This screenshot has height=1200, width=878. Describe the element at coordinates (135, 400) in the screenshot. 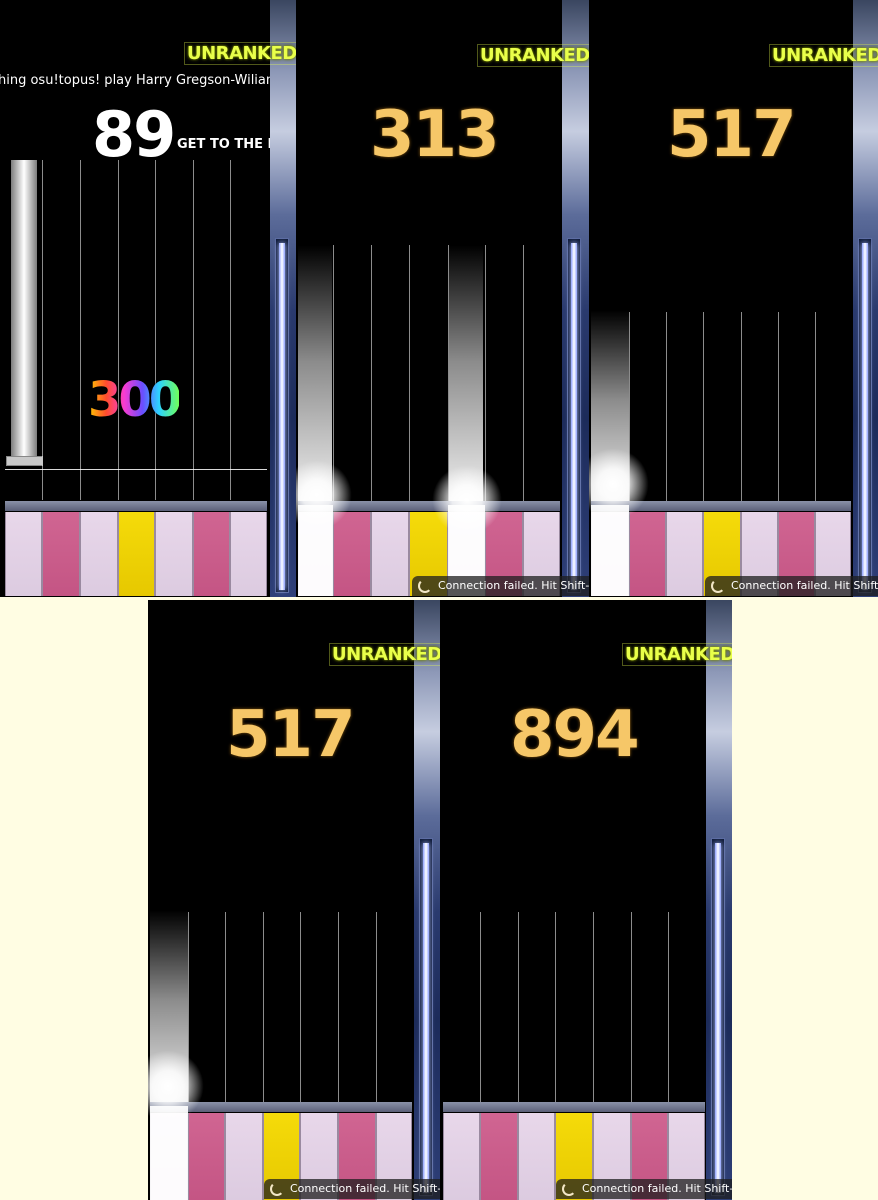

I see `judgement-300: 300` at that location.